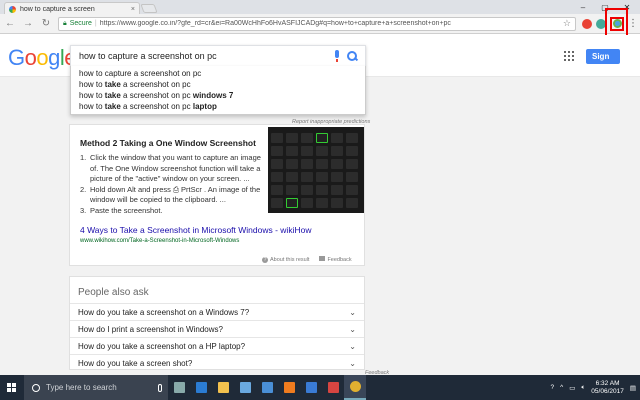  I want to click on taskbar-app-store, so click(245, 387).